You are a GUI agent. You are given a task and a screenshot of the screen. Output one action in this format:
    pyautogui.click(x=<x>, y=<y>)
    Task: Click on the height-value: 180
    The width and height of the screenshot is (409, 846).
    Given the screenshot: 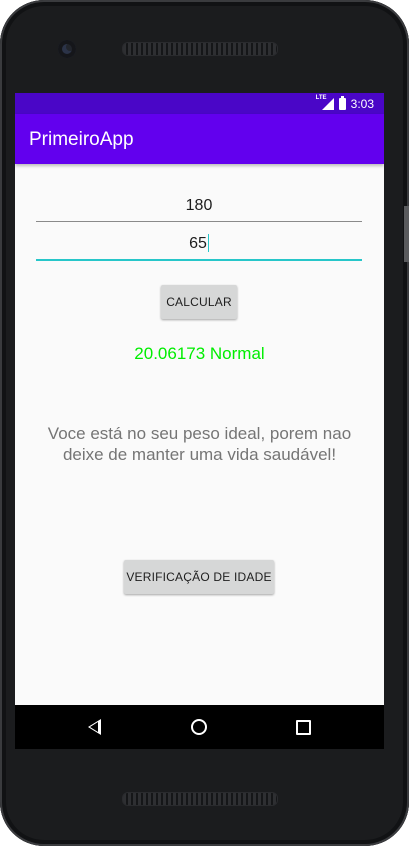 What is the action you would take?
    pyautogui.click(x=199, y=205)
    